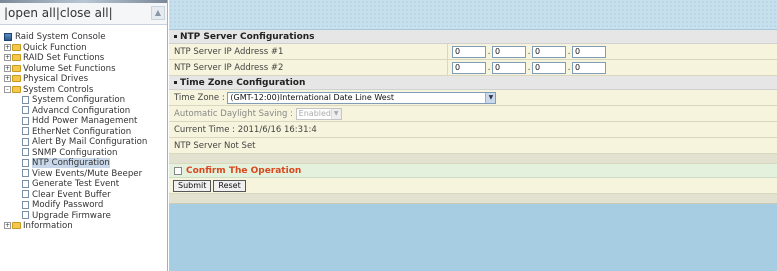  What do you see at coordinates (308, 51) in the screenshot?
I see `ntp-server-1-label: NTP Server IP Address #1` at bounding box center [308, 51].